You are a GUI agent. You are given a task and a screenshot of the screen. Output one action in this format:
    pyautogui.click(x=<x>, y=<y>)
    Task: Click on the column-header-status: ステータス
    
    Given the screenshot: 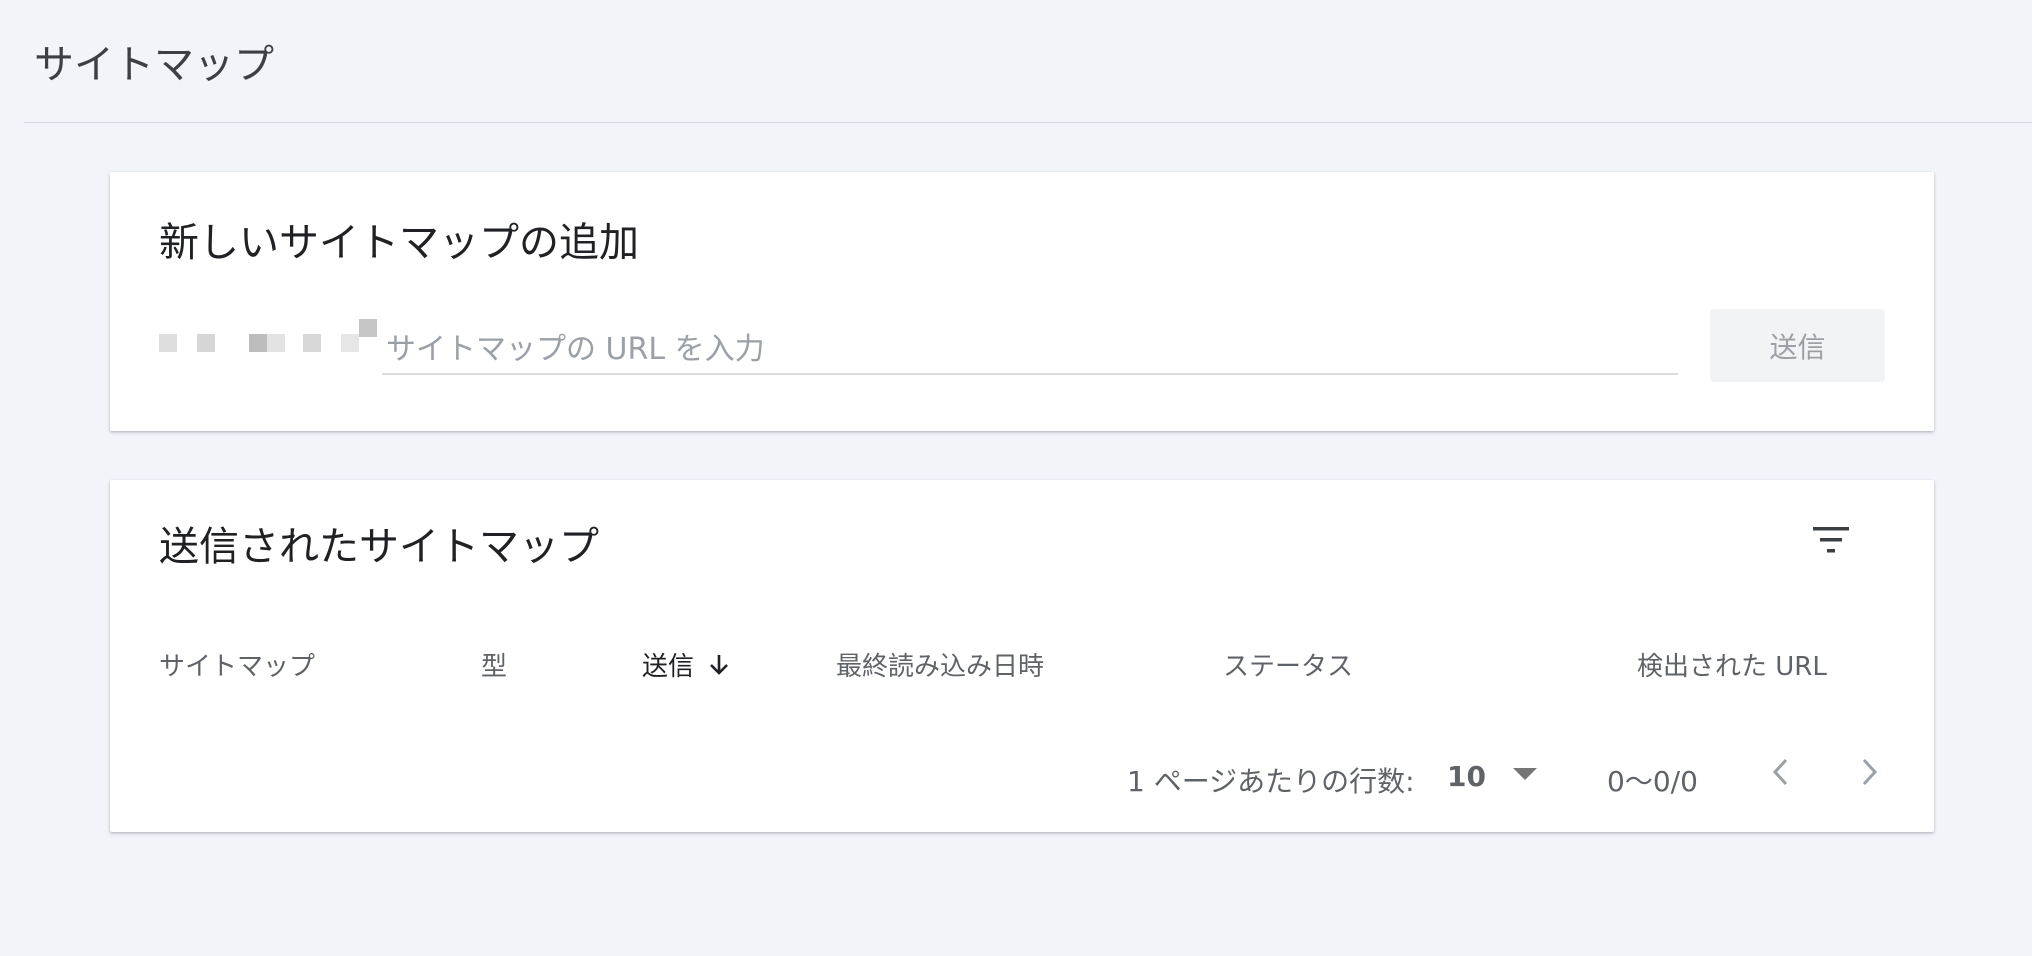 What is the action you would take?
    pyautogui.click(x=1288, y=664)
    